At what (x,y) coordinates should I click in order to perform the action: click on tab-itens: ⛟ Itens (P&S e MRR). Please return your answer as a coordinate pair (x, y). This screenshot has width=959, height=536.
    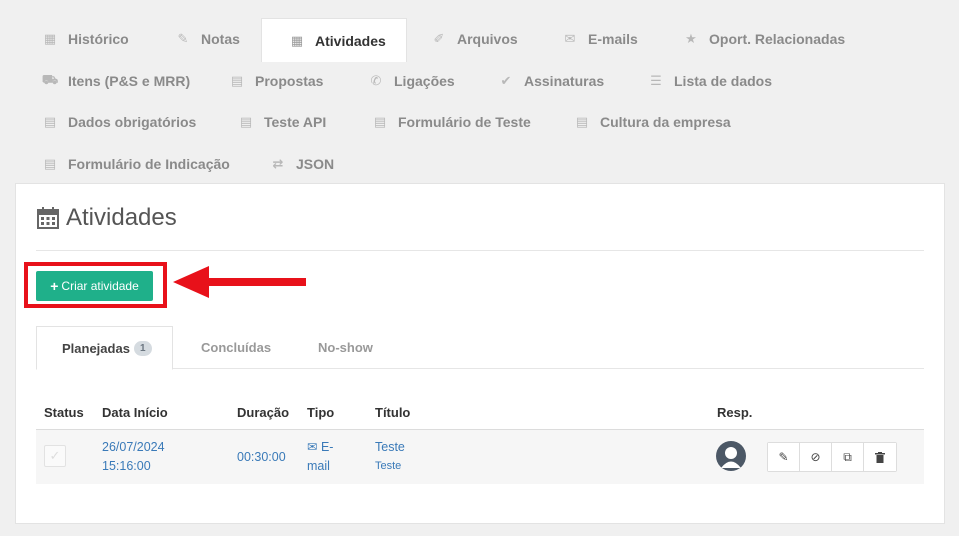
    Looking at the image, I should click on (116, 81).